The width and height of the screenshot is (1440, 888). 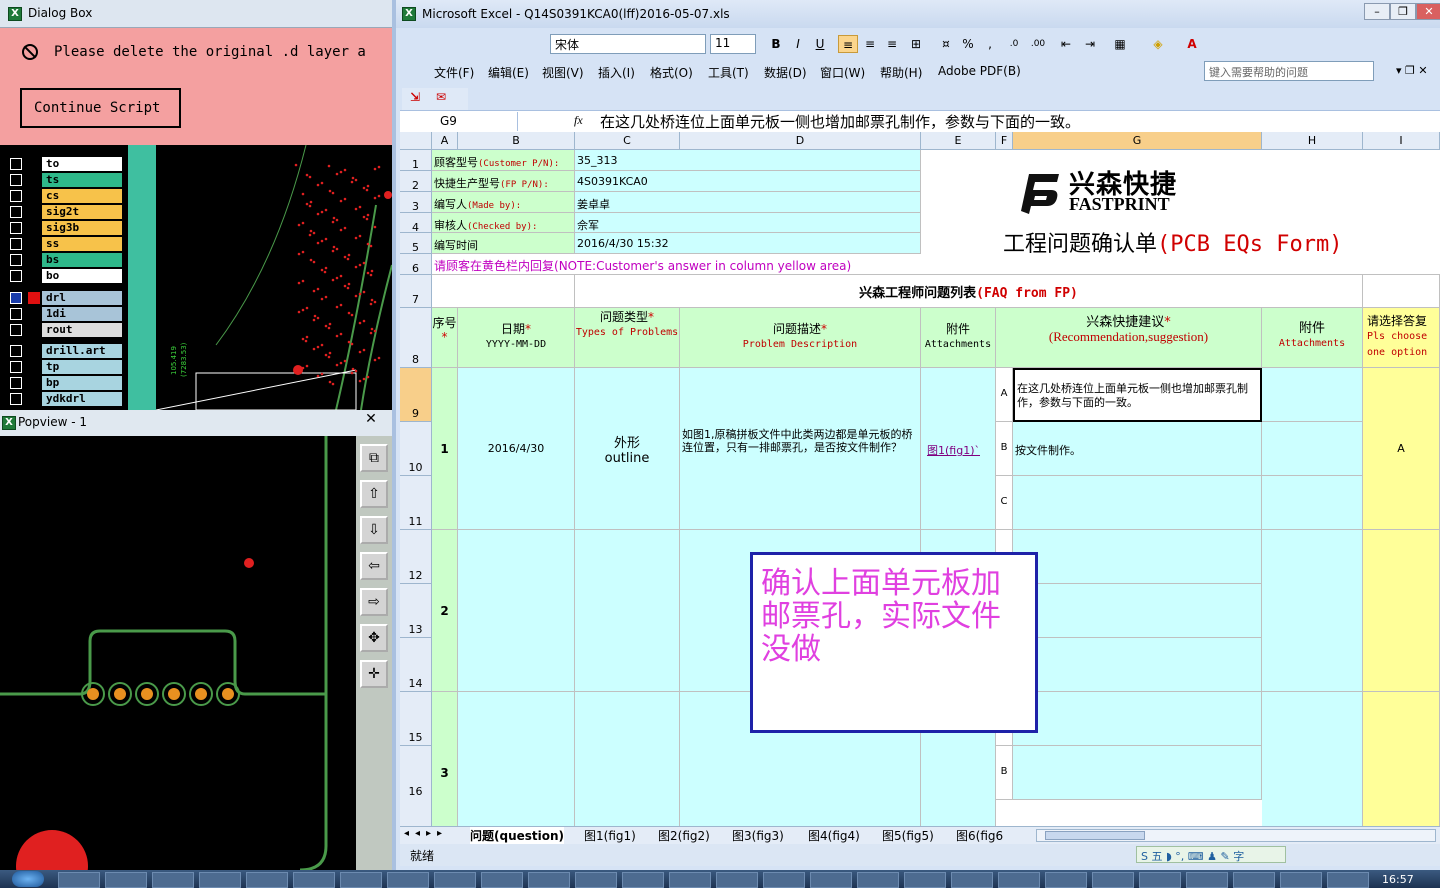 What do you see at coordinates (416, 181) in the screenshot?
I see `row-header-2: 2` at bounding box center [416, 181].